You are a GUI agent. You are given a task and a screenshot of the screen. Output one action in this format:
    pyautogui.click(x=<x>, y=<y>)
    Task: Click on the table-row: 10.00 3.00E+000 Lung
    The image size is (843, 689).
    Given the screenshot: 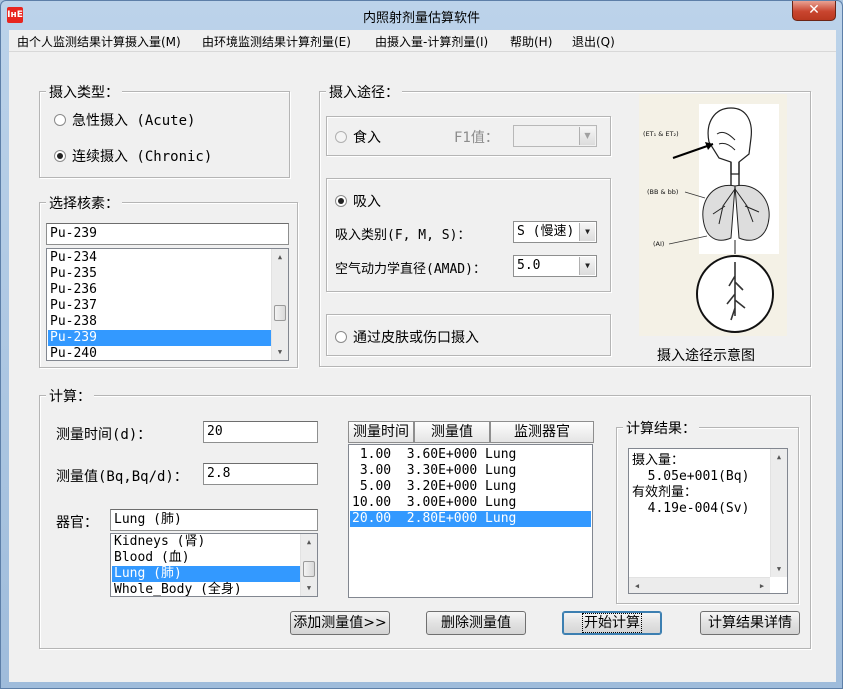 What is the action you would take?
    pyautogui.click(x=470, y=503)
    